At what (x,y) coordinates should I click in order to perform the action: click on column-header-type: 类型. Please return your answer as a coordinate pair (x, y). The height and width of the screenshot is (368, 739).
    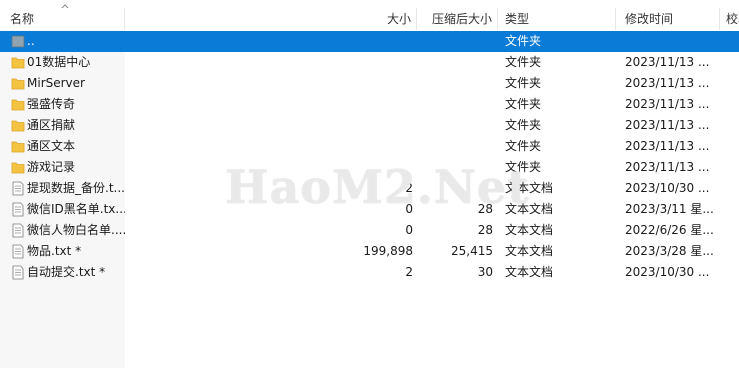
    Looking at the image, I should click on (559, 19).